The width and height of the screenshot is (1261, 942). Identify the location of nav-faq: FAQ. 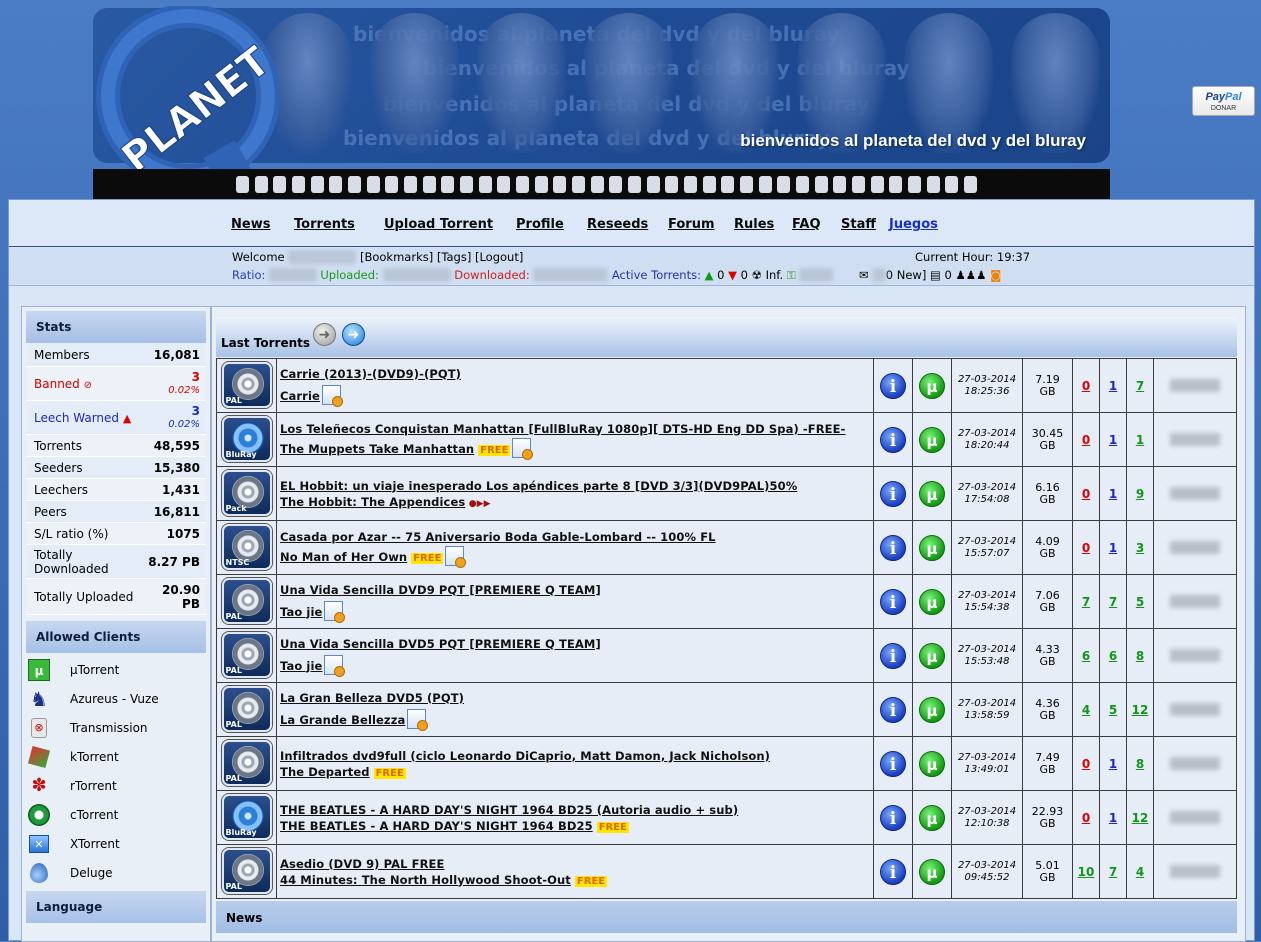
(806, 224).